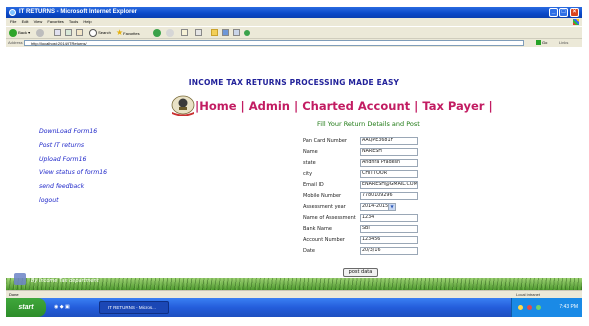  I want to click on ie-logo-icon, so click(12, 12).